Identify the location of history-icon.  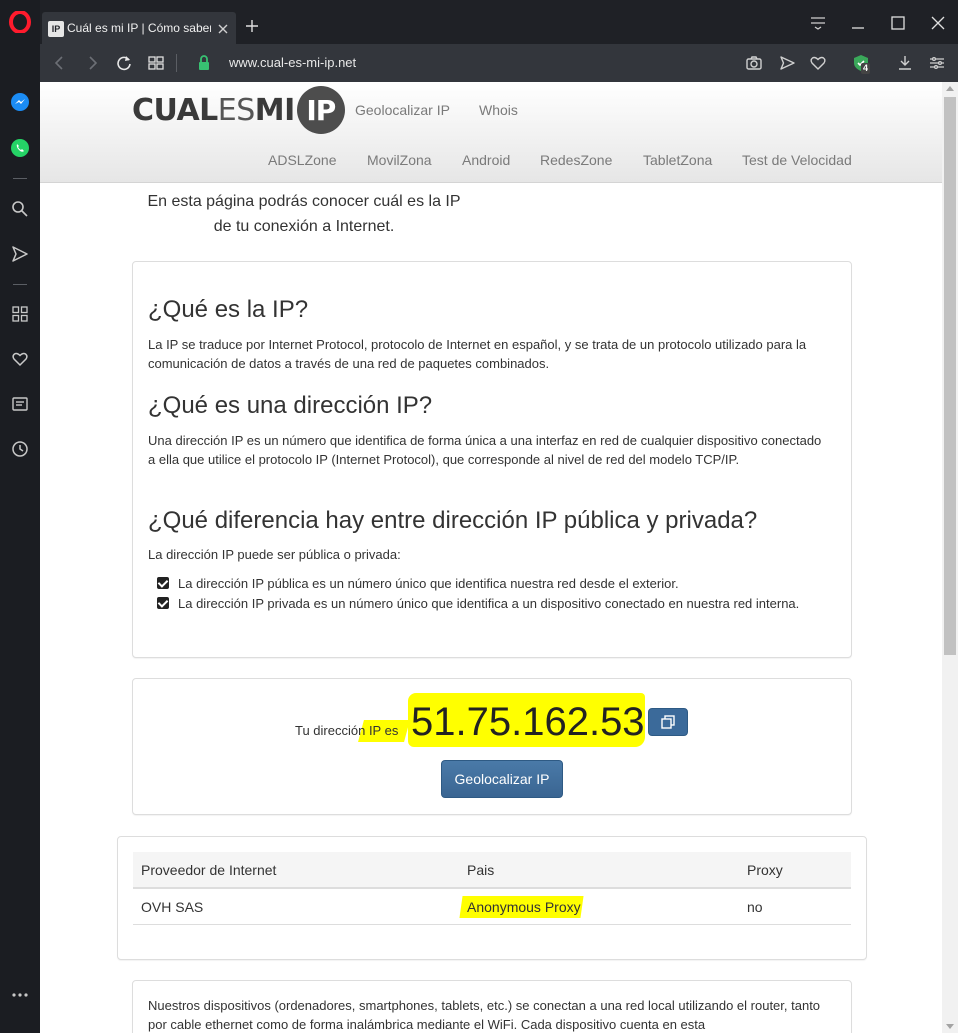
(20, 449).